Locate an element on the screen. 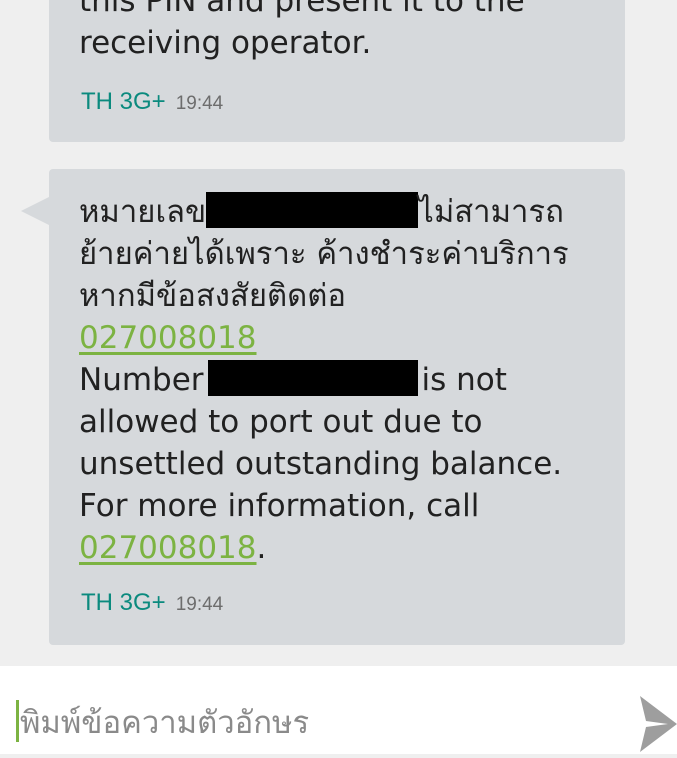 This screenshot has width=677, height=758. message-en-prefix: Number is located at coordinates (141, 380).